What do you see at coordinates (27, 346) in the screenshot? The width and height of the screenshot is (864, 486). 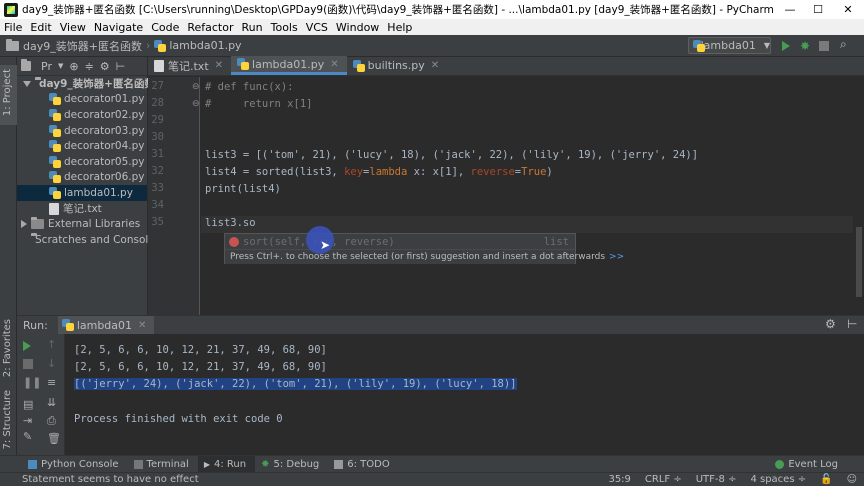 I see `rerun-icon` at bounding box center [27, 346].